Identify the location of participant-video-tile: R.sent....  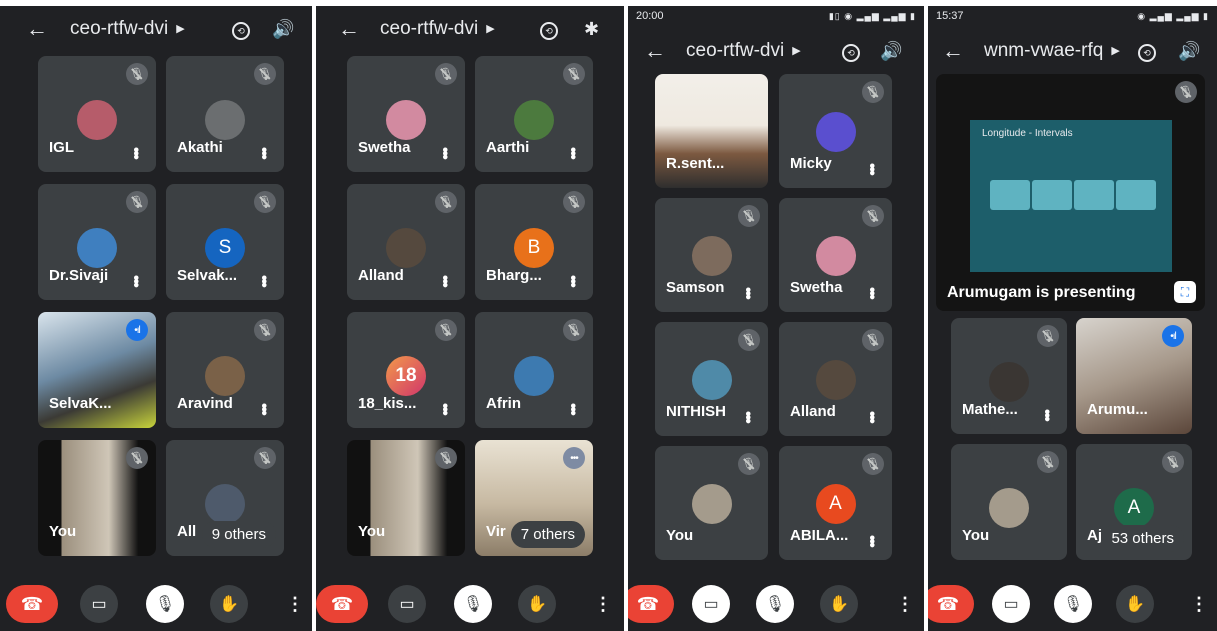
(711, 131).